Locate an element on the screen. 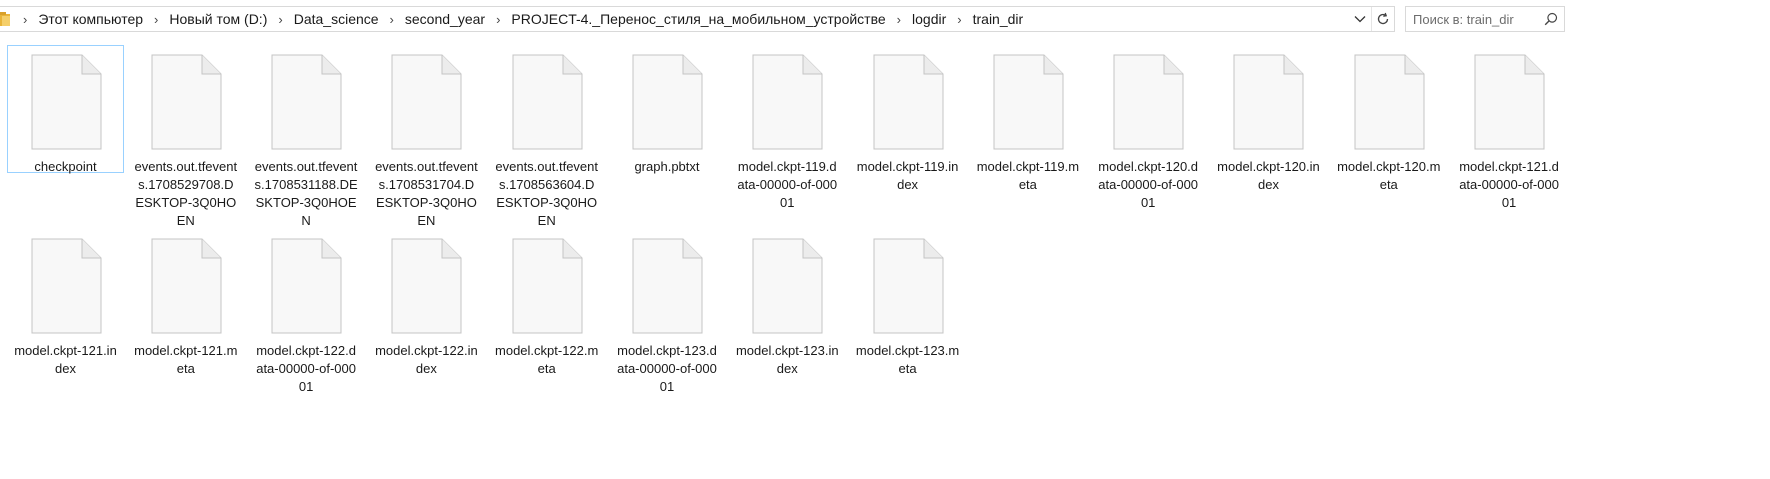 The width and height of the screenshot is (1770, 479). file-item: model.ckpt-123.data-00000-of-00001 is located at coordinates (666, 311).